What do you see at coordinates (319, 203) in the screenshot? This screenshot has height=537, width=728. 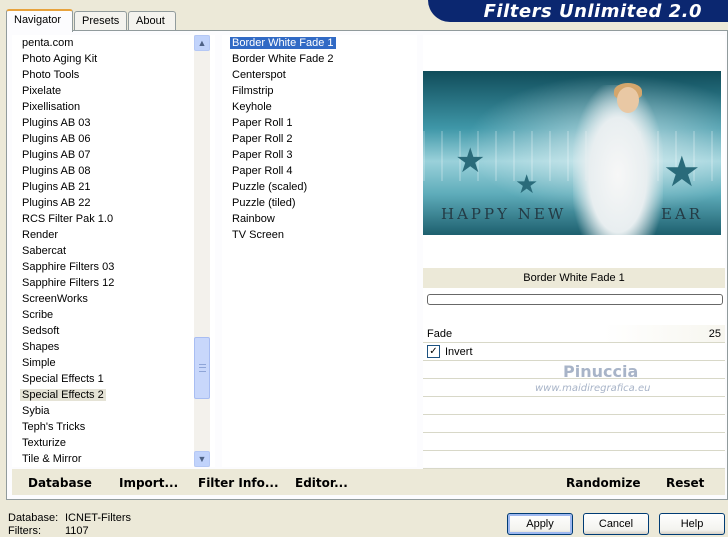 I see `filter-item: Puzzle (tiled)` at bounding box center [319, 203].